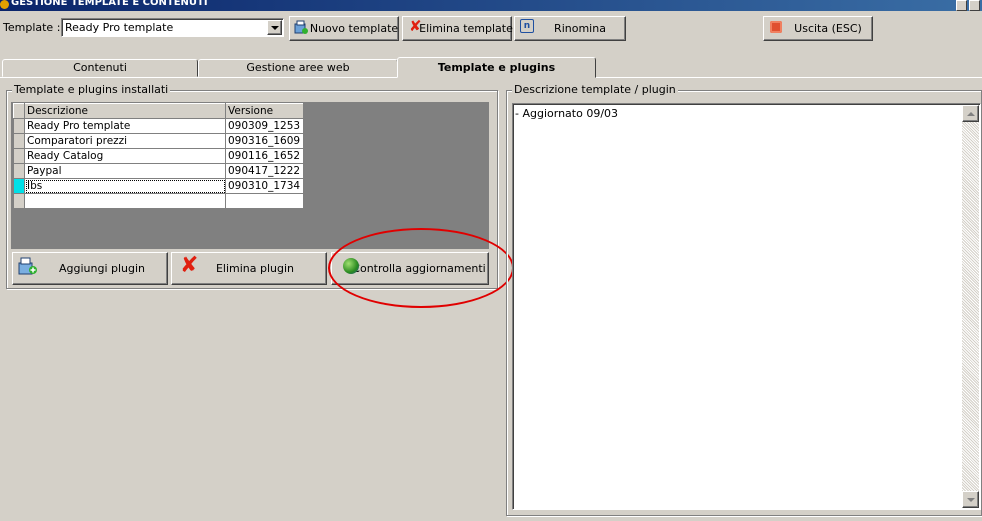  What do you see at coordinates (595, 89) in the screenshot?
I see `description-group-title: Descrizione template / plugin` at bounding box center [595, 89].